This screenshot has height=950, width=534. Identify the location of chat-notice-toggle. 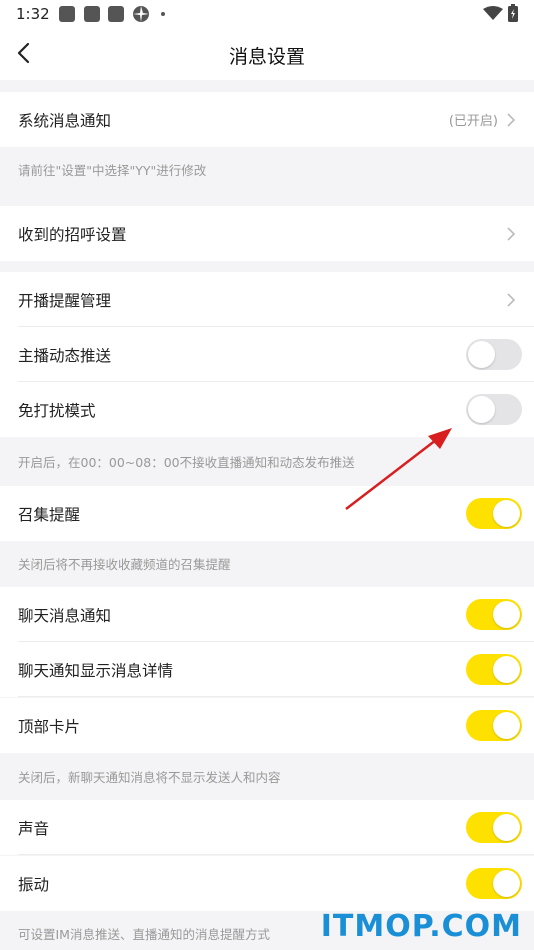
(494, 614).